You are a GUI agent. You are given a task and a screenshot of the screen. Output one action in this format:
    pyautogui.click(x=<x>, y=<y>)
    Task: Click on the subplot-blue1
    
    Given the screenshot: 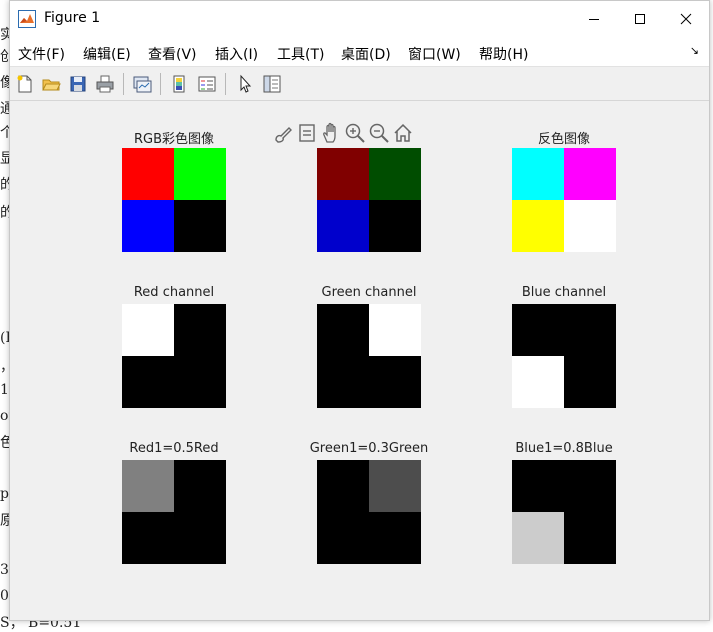 What is the action you would take?
    pyautogui.click(x=564, y=512)
    